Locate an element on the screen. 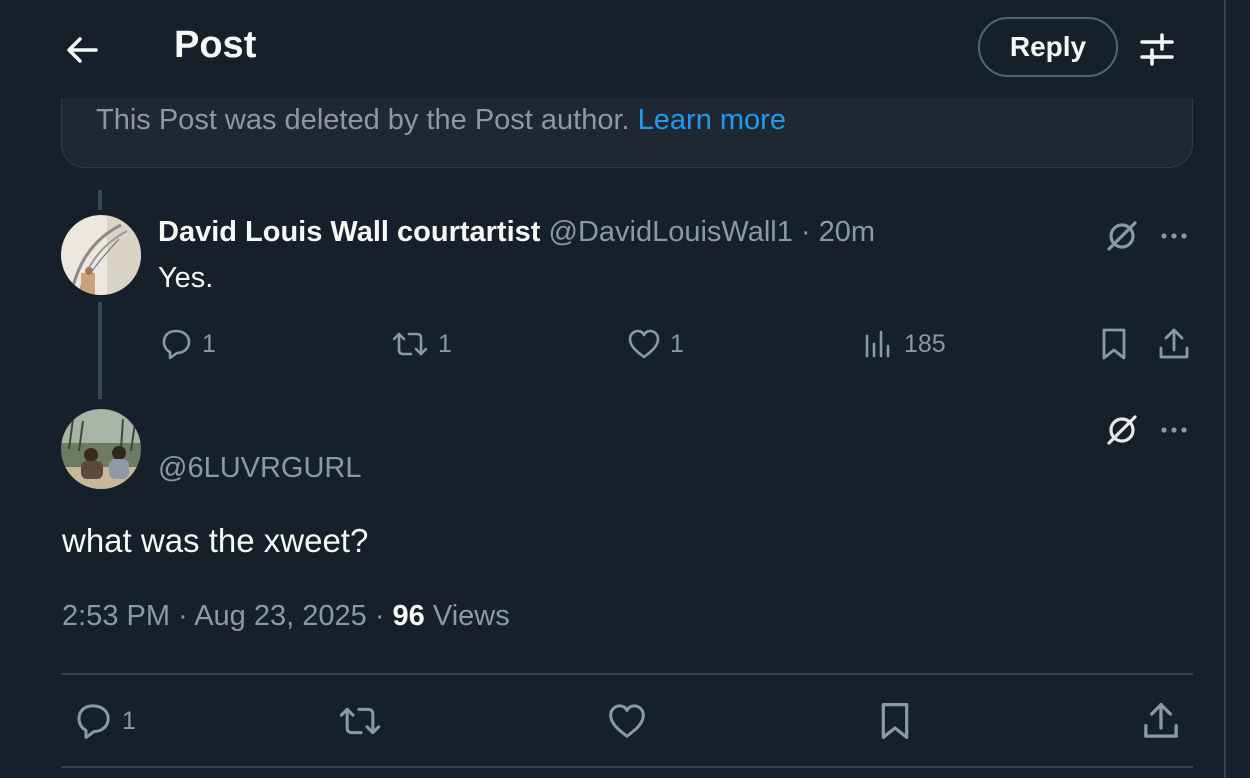 This screenshot has width=1250, height=778. bookmark-icon is located at coordinates (1114, 344).